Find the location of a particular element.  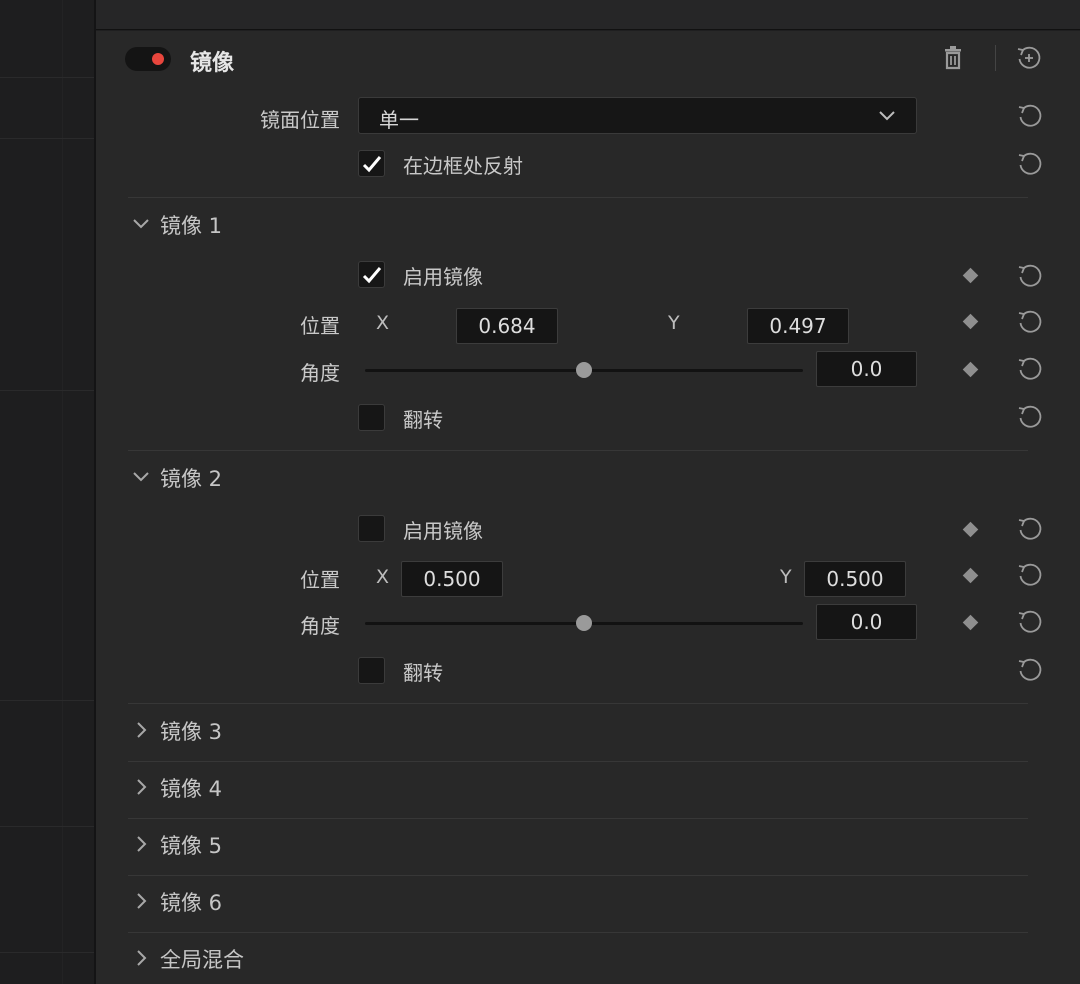

section-header-global-blend: 全局混合 is located at coordinates (230, 958).